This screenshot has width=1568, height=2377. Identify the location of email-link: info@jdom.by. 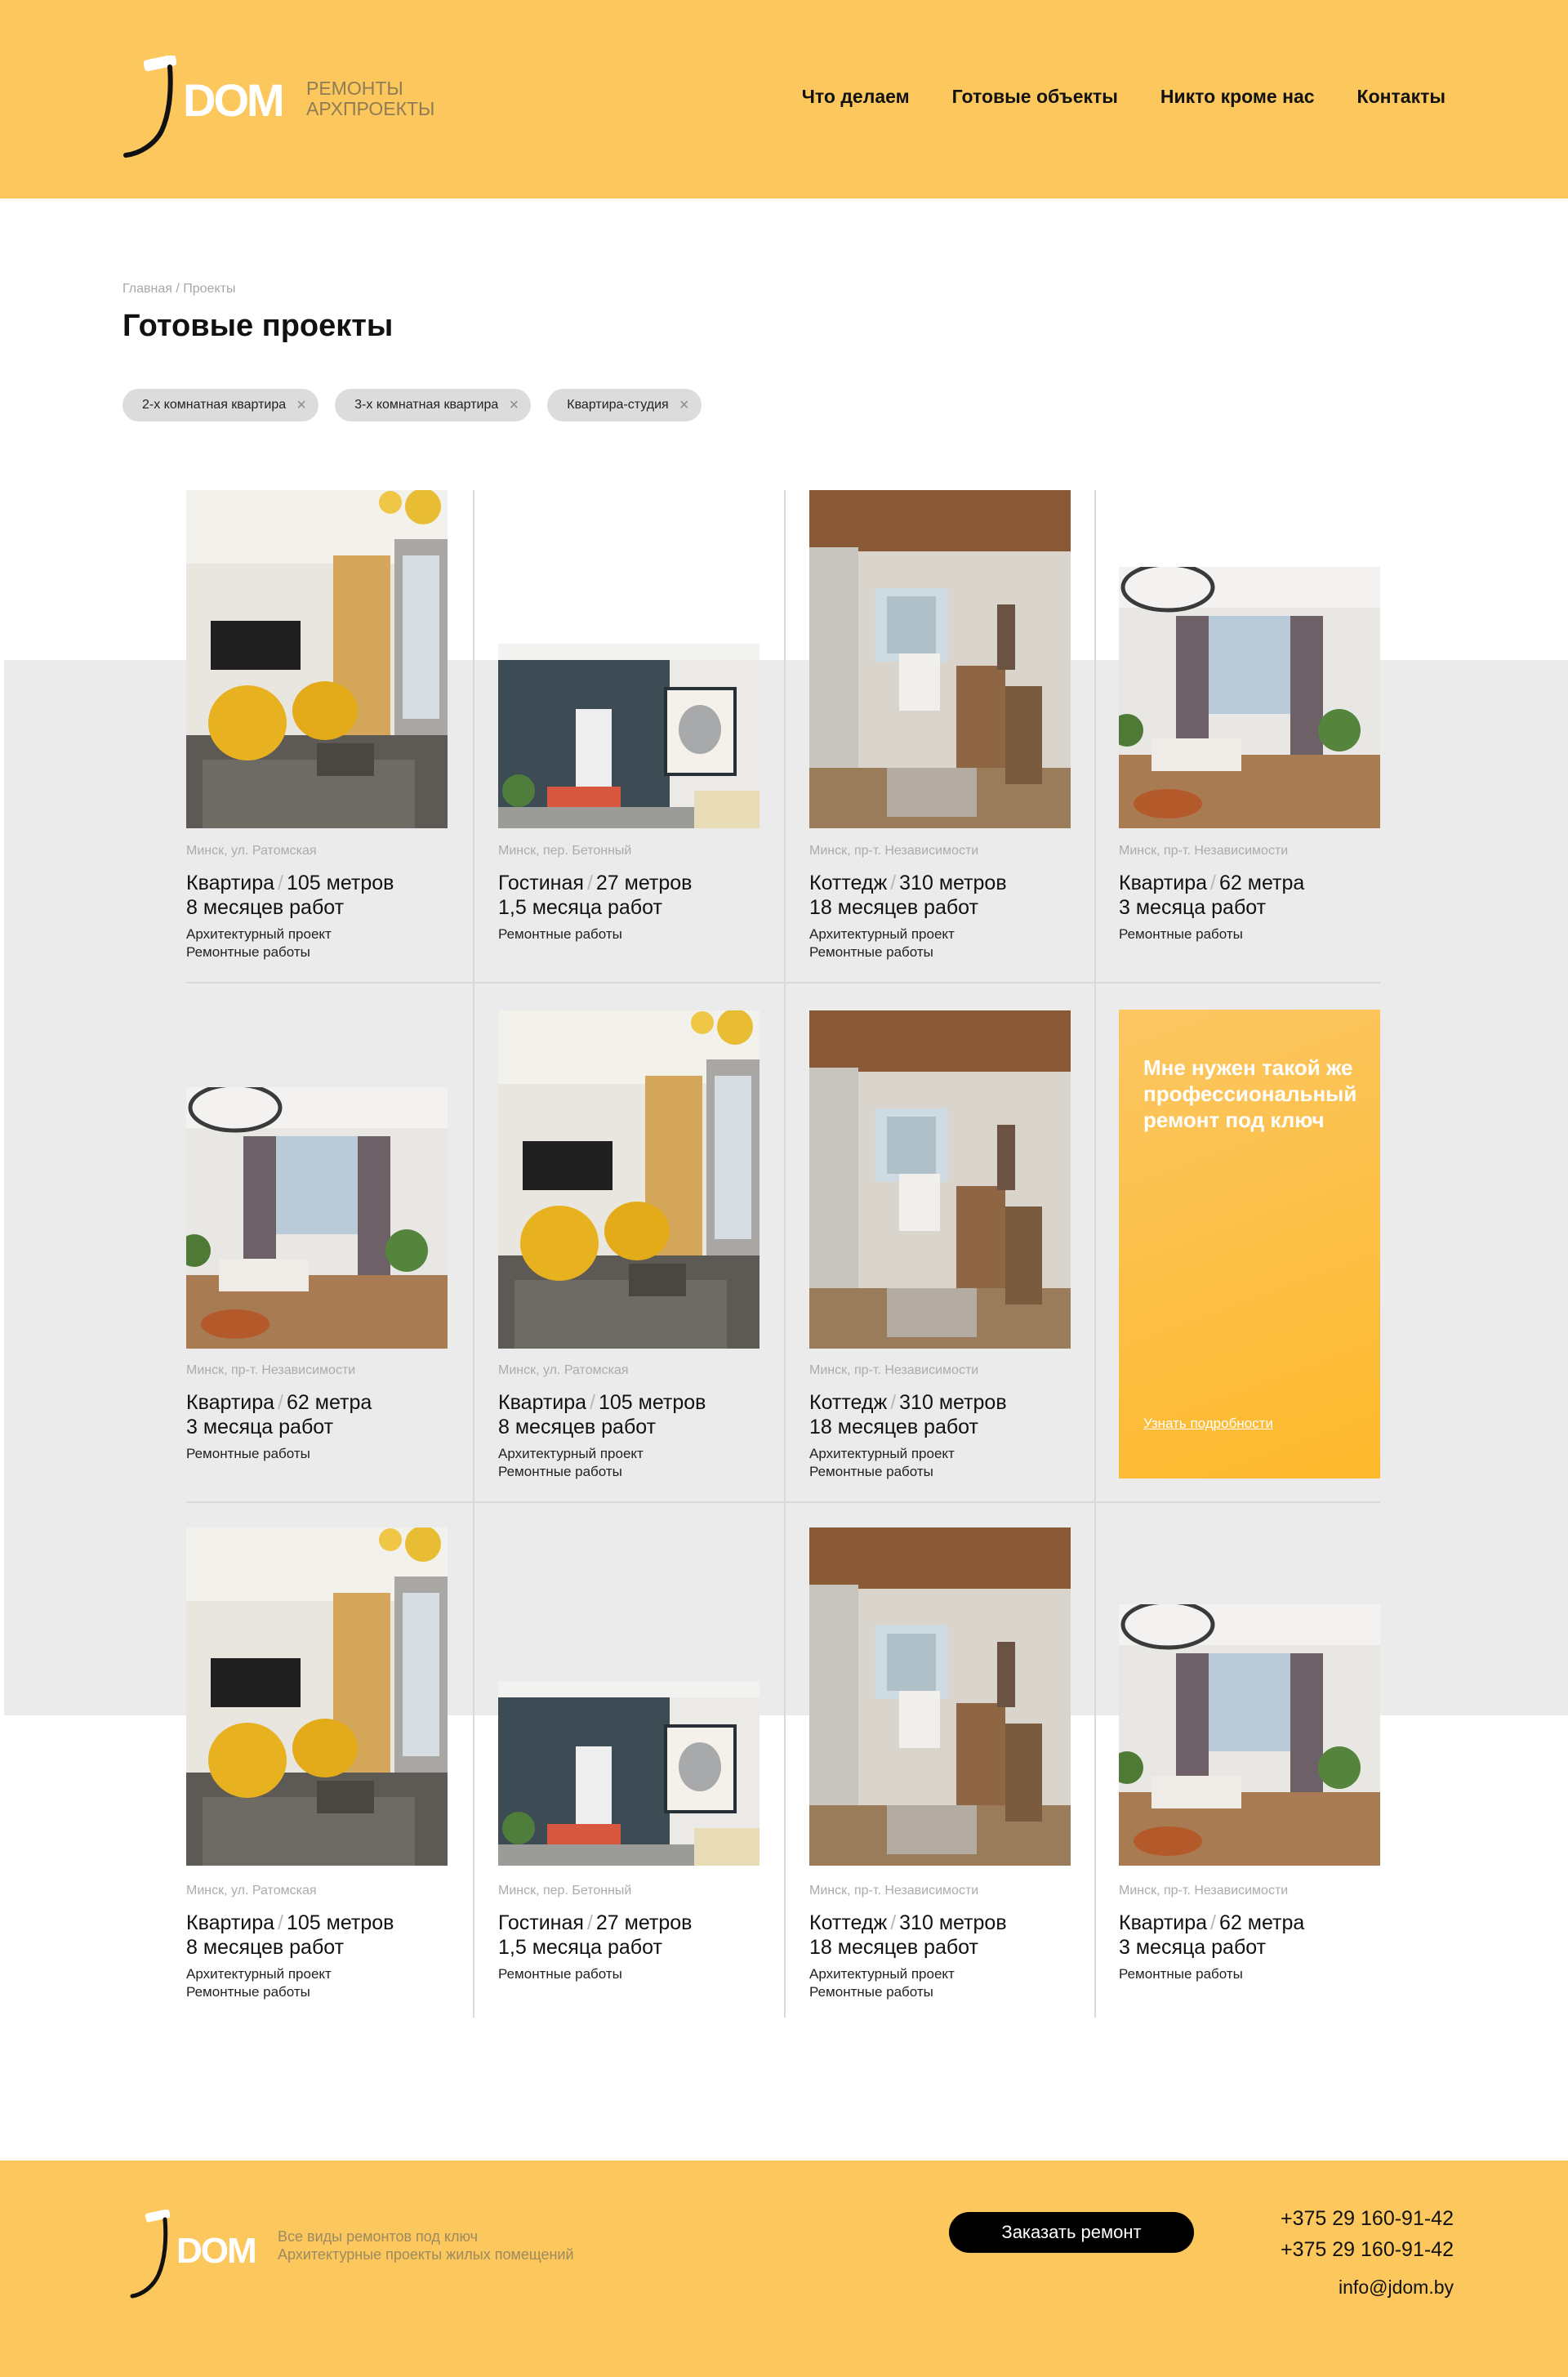
(1367, 2288).